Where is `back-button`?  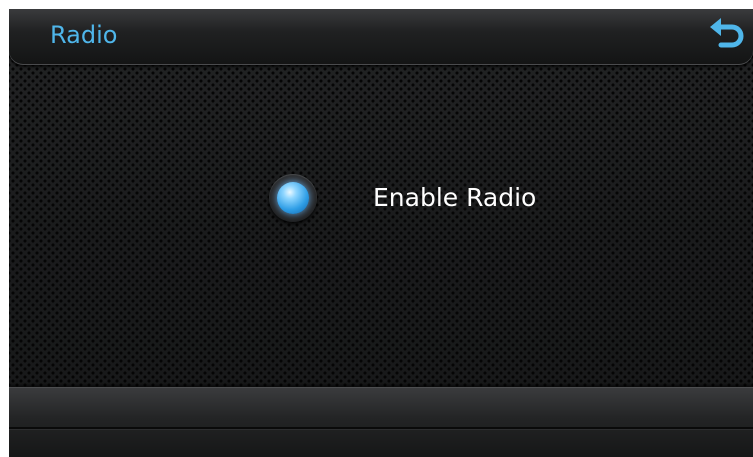
back-button is located at coordinates (728, 35).